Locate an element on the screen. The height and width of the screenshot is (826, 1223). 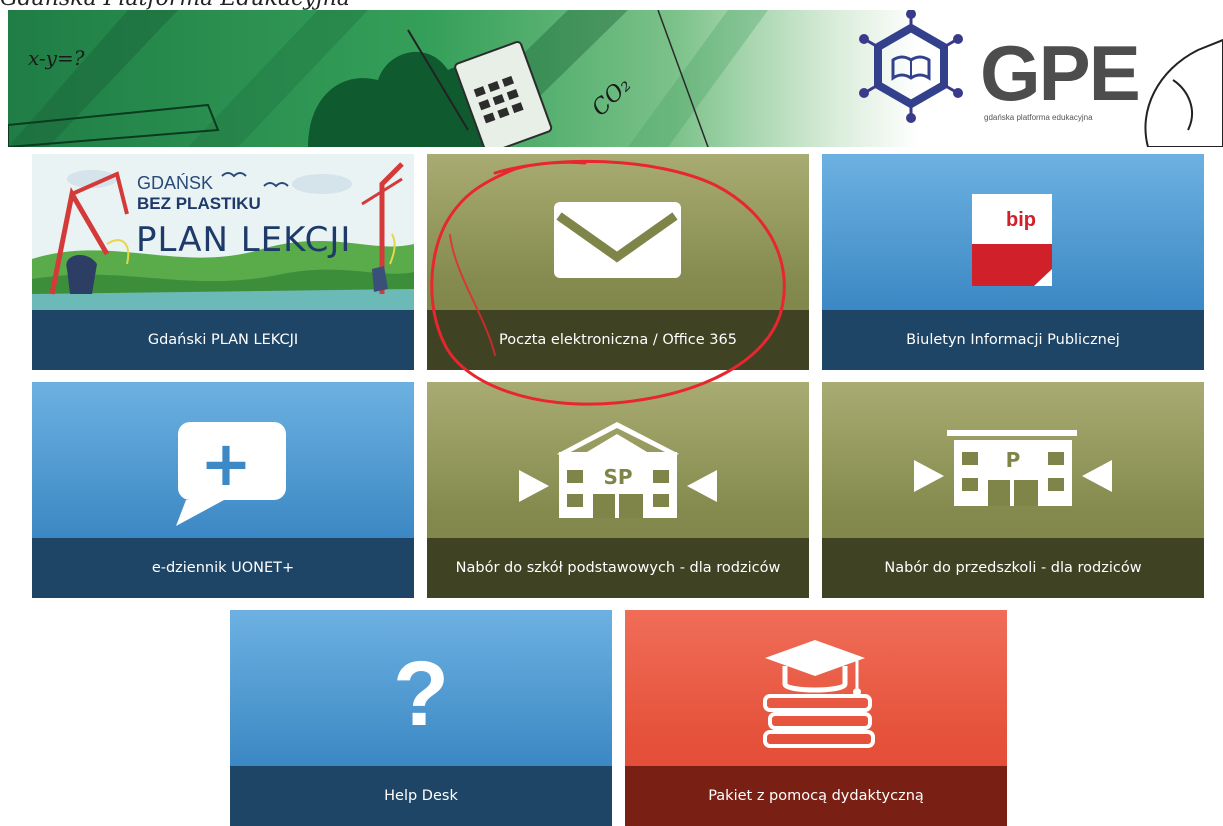
tile-bip: bip Biuletyn Informacji Publicznej is located at coordinates (1013, 262).